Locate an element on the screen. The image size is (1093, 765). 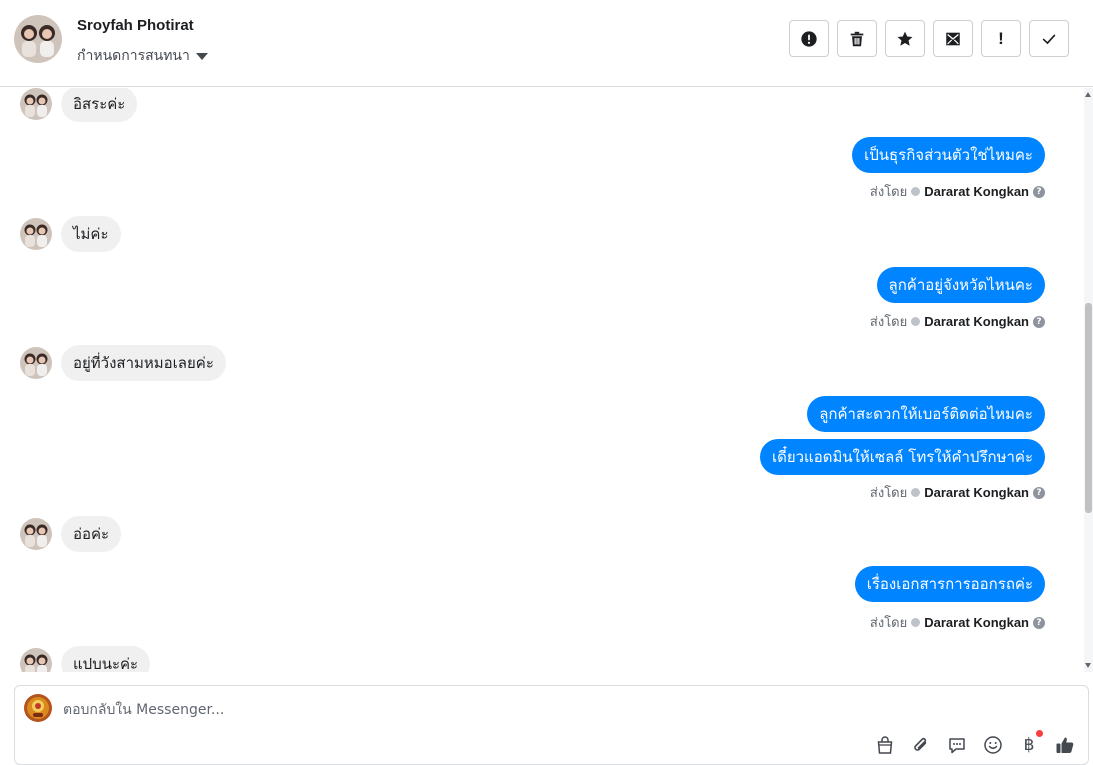
caret-down-icon is located at coordinates (201, 56).